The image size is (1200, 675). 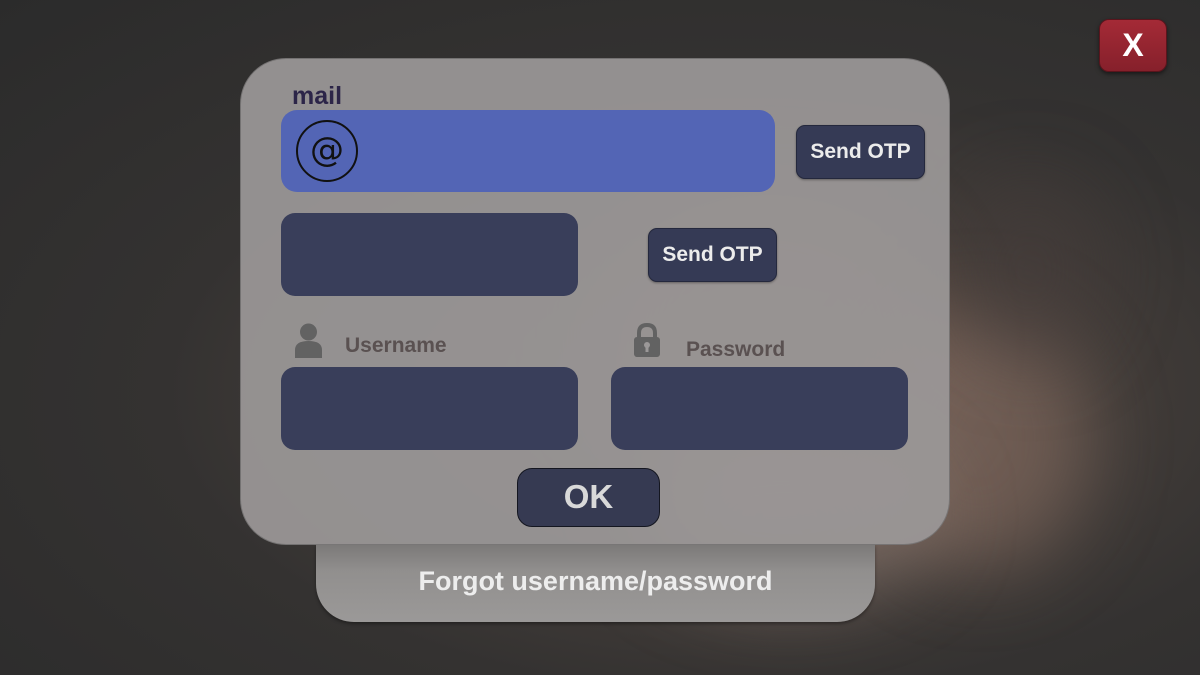 I want to click on forgot-credentials-label: Forgot username/password, so click(x=595, y=581).